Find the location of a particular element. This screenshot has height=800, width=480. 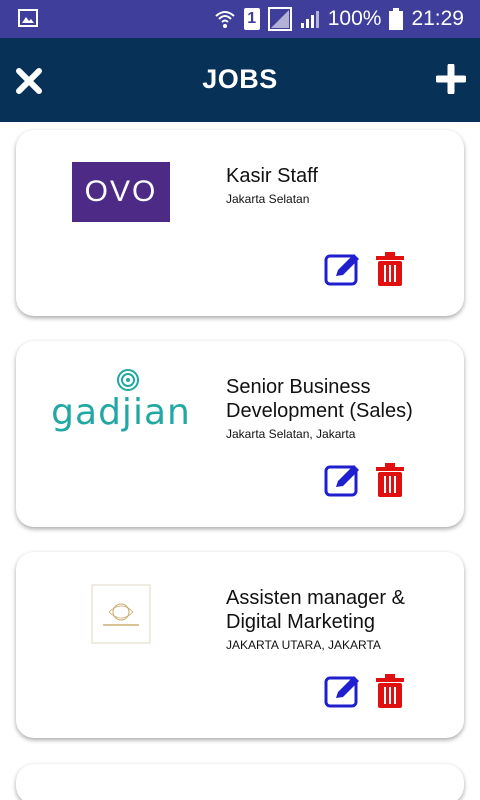

job-title: Kasir Staff is located at coordinates (272, 176).